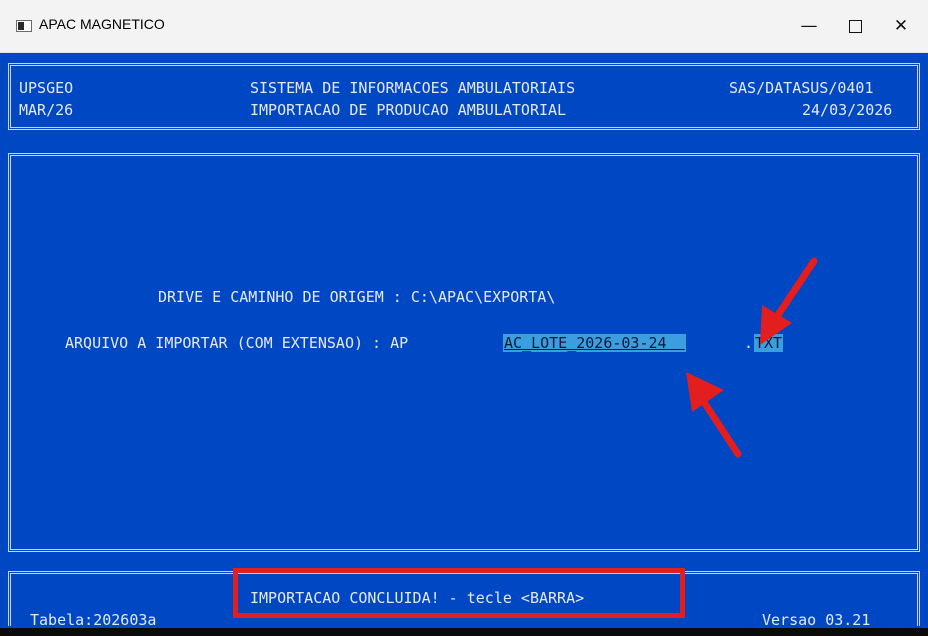  Describe the element at coordinates (801, 88) in the screenshot. I see `header-version-code: SAS/DATASUS/0401` at that location.